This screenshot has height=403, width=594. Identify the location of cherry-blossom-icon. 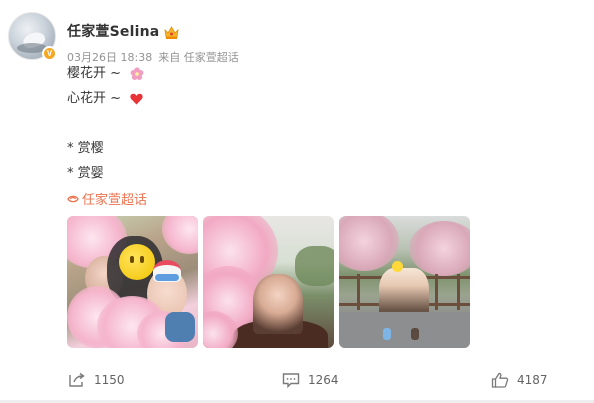
(137, 73).